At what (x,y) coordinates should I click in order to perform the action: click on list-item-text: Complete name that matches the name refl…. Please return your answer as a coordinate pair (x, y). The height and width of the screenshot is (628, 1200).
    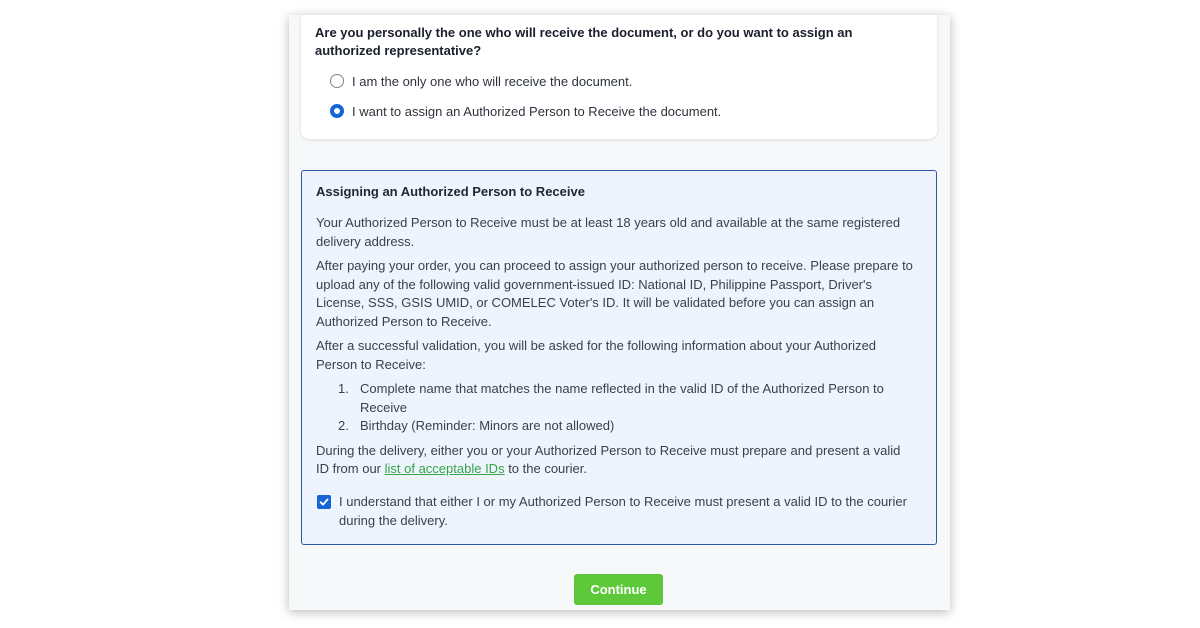
    Looking at the image, I should click on (622, 398).